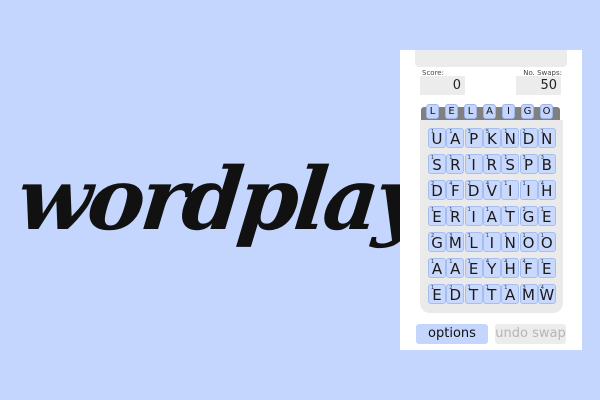 Image resolution: width=600 pixels, height=400 pixels. I want to click on tile-letter: G, so click(437, 243).